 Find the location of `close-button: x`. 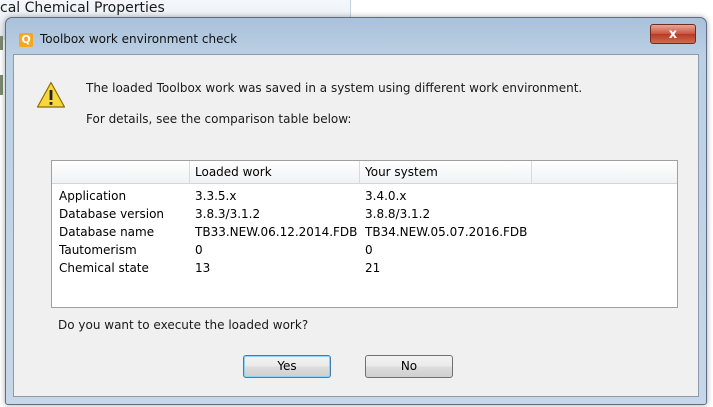

close-button: x is located at coordinates (673, 34).